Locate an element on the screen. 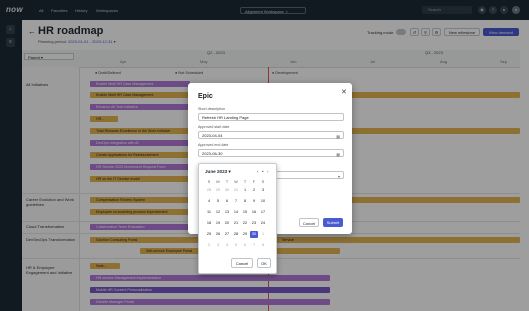 The width and height of the screenshot is (529, 311). calendar-day: 19 is located at coordinates (218, 223).